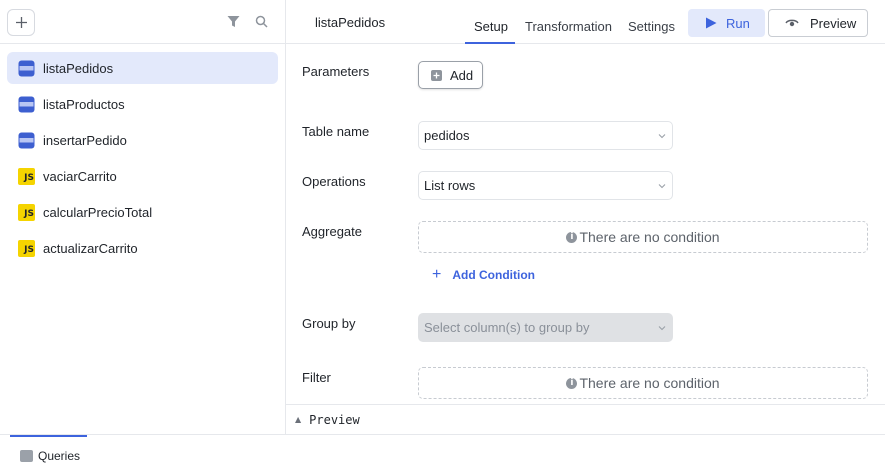 The width and height of the screenshot is (885, 473). I want to click on query-item-insertarPedido: insertarPedido, so click(142, 140).